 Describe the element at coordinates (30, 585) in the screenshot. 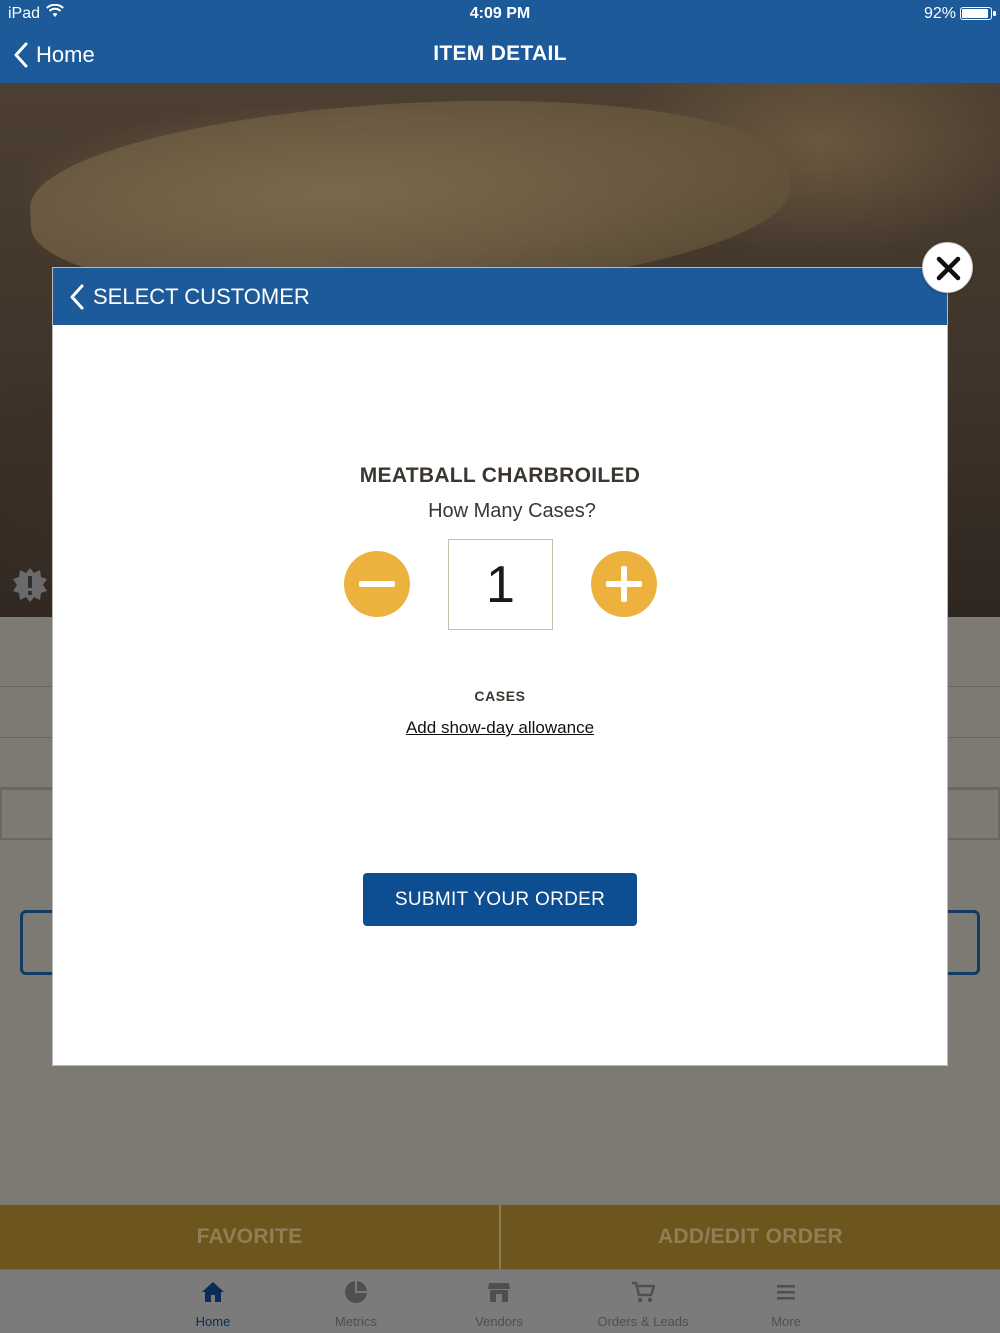

I see `alert-badge-icon` at that location.